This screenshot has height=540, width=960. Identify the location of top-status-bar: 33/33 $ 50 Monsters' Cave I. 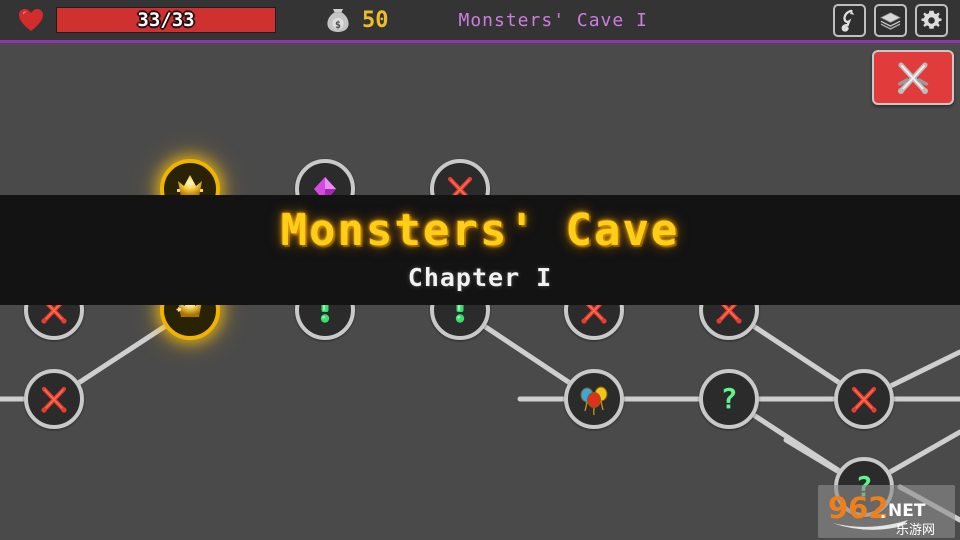
(480, 21).